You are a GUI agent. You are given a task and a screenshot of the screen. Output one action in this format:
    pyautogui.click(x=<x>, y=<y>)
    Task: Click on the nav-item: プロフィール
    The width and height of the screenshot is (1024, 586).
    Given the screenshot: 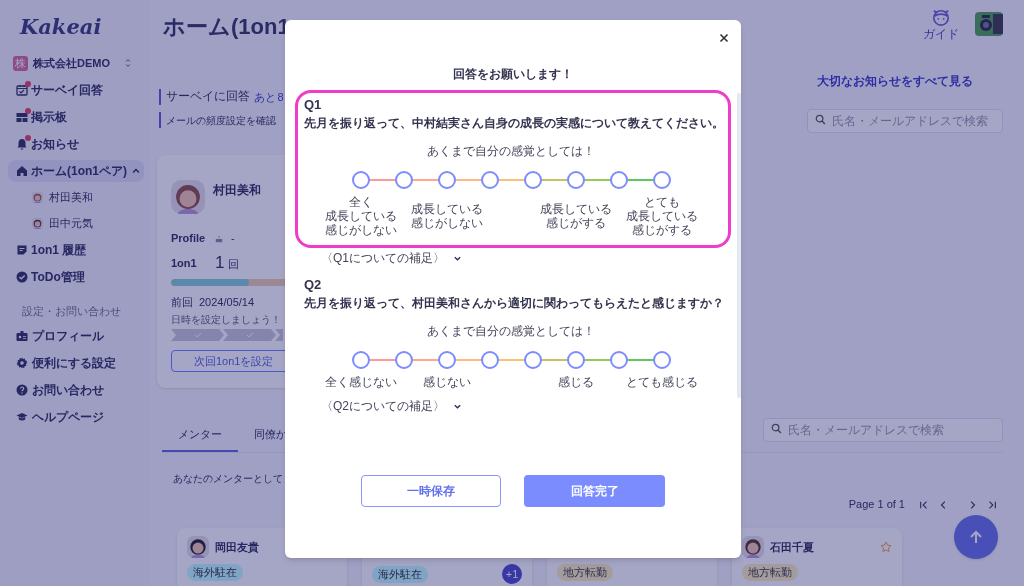 What is the action you would take?
    pyautogui.click(x=76, y=335)
    